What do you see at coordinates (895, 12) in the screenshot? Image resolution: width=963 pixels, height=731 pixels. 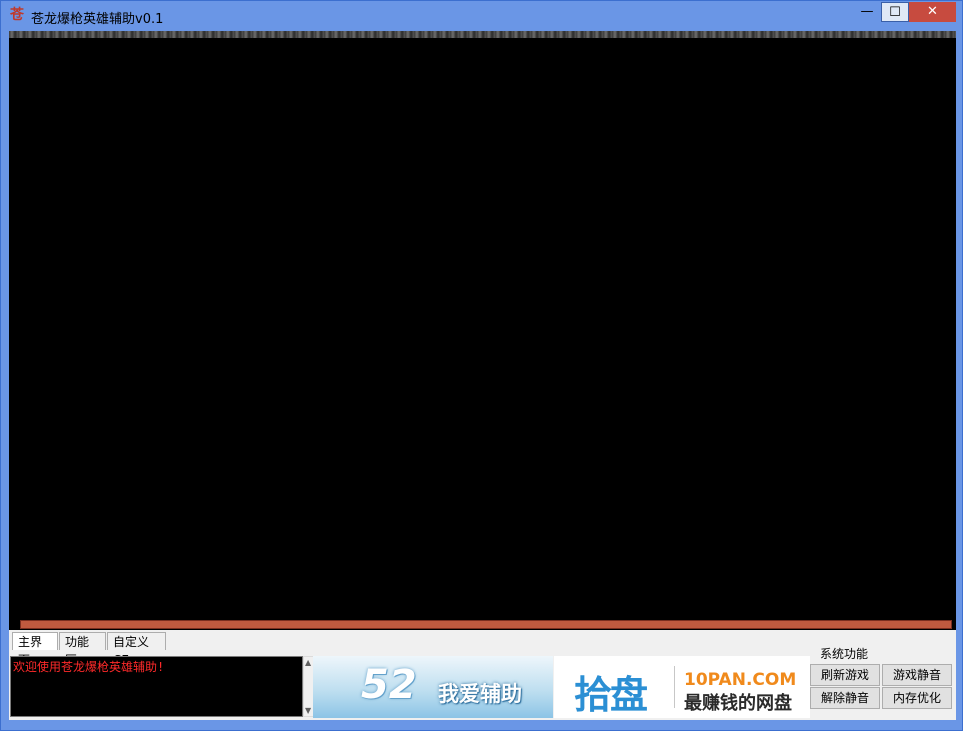 I see `maximize-button: ☐` at bounding box center [895, 12].